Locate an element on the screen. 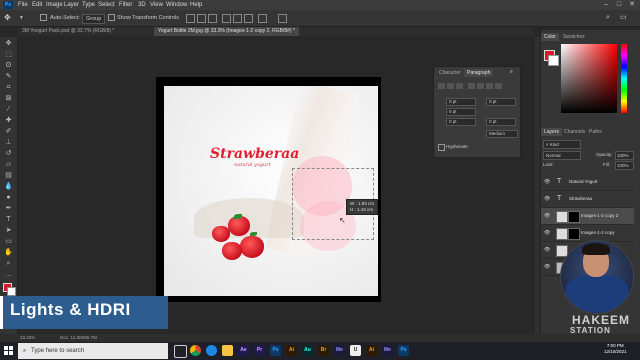 This screenshot has height=360, width=640. justify-center-icon is located at coordinates (480, 86).